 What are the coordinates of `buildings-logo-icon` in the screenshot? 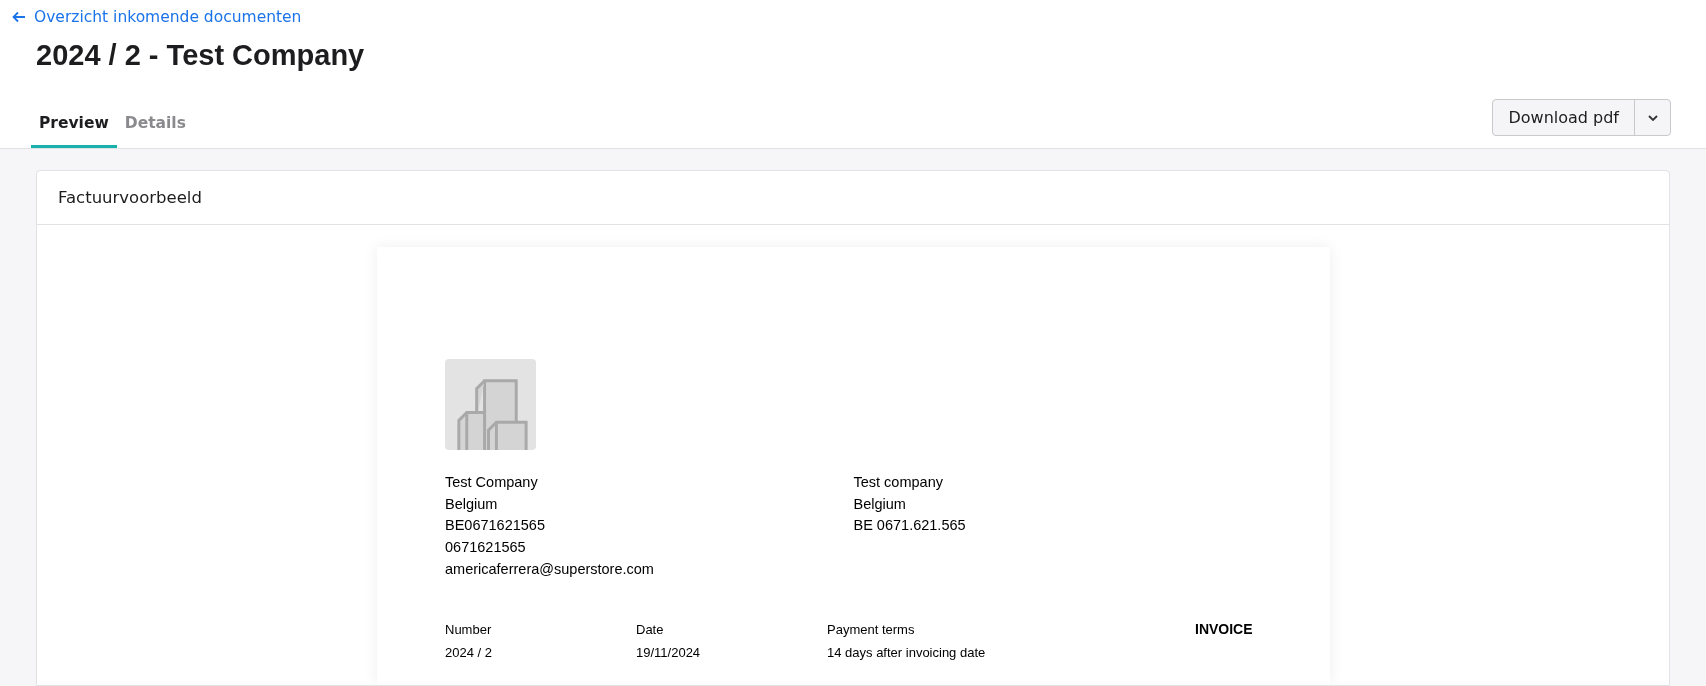 It's located at (490, 404).